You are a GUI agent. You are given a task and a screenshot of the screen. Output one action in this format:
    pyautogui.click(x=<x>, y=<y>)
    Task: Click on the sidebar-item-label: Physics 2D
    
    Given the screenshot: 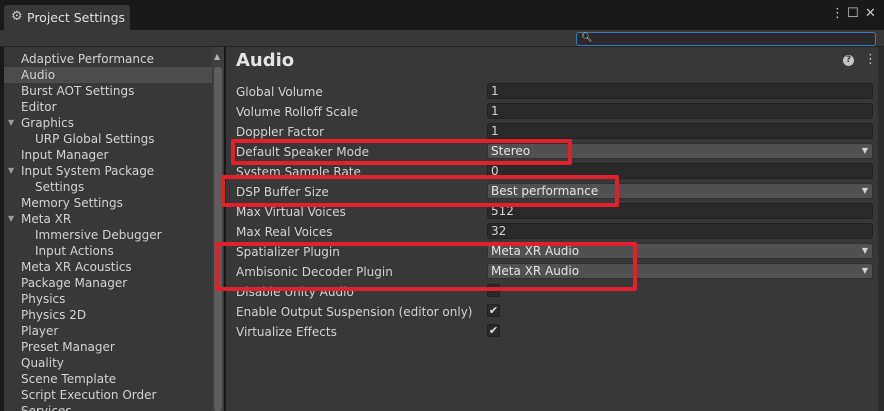 What is the action you would take?
    pyautogui.click(x=54, y=315)
    